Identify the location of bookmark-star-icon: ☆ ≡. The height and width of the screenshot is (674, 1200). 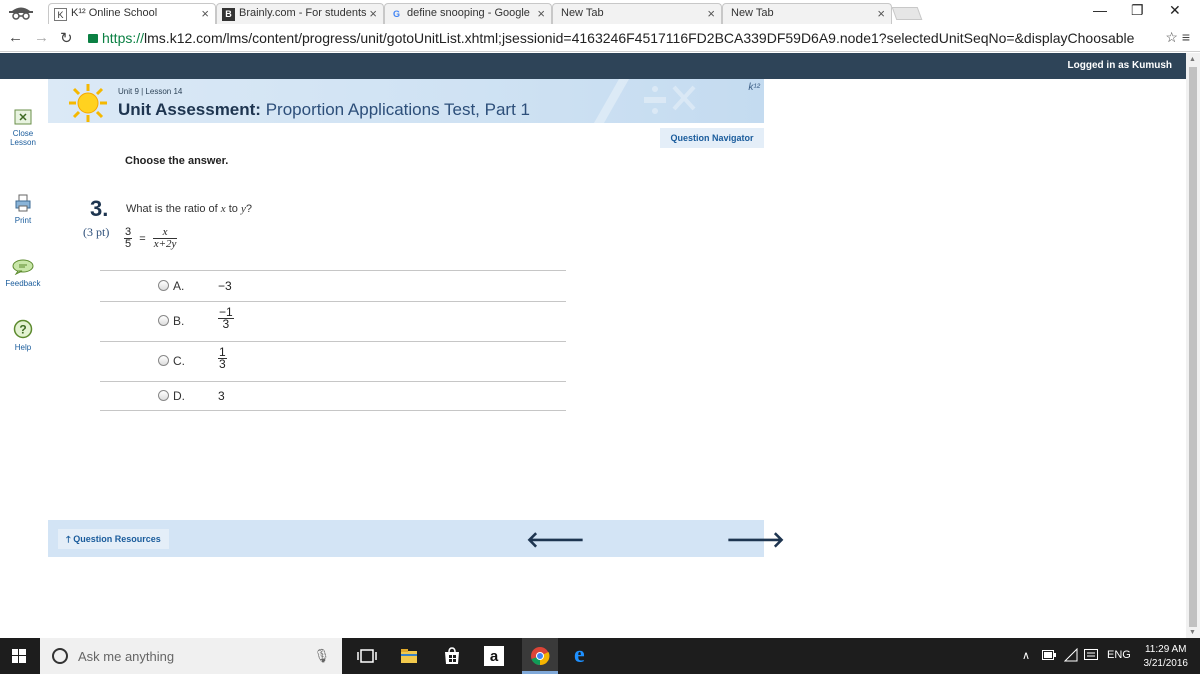
(1177, 37).